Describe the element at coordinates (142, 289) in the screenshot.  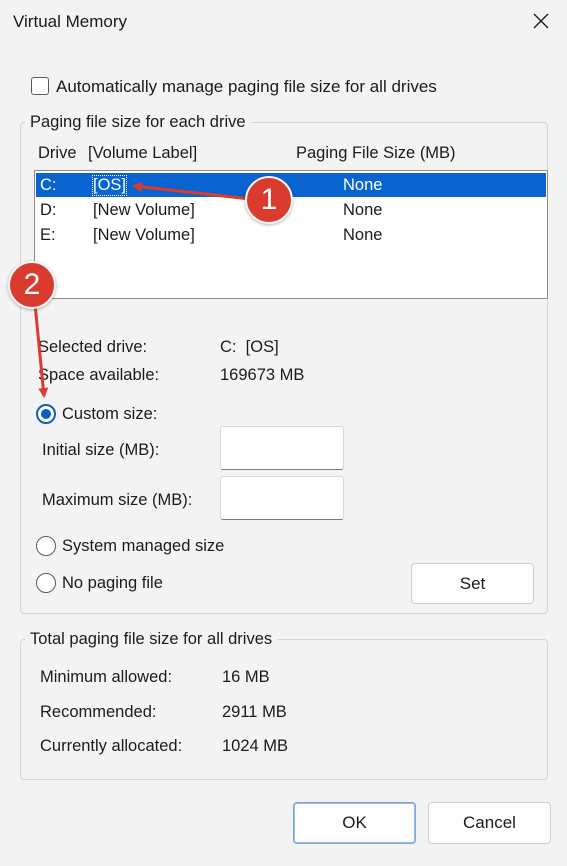
I see `annotation-arrows` at that location.